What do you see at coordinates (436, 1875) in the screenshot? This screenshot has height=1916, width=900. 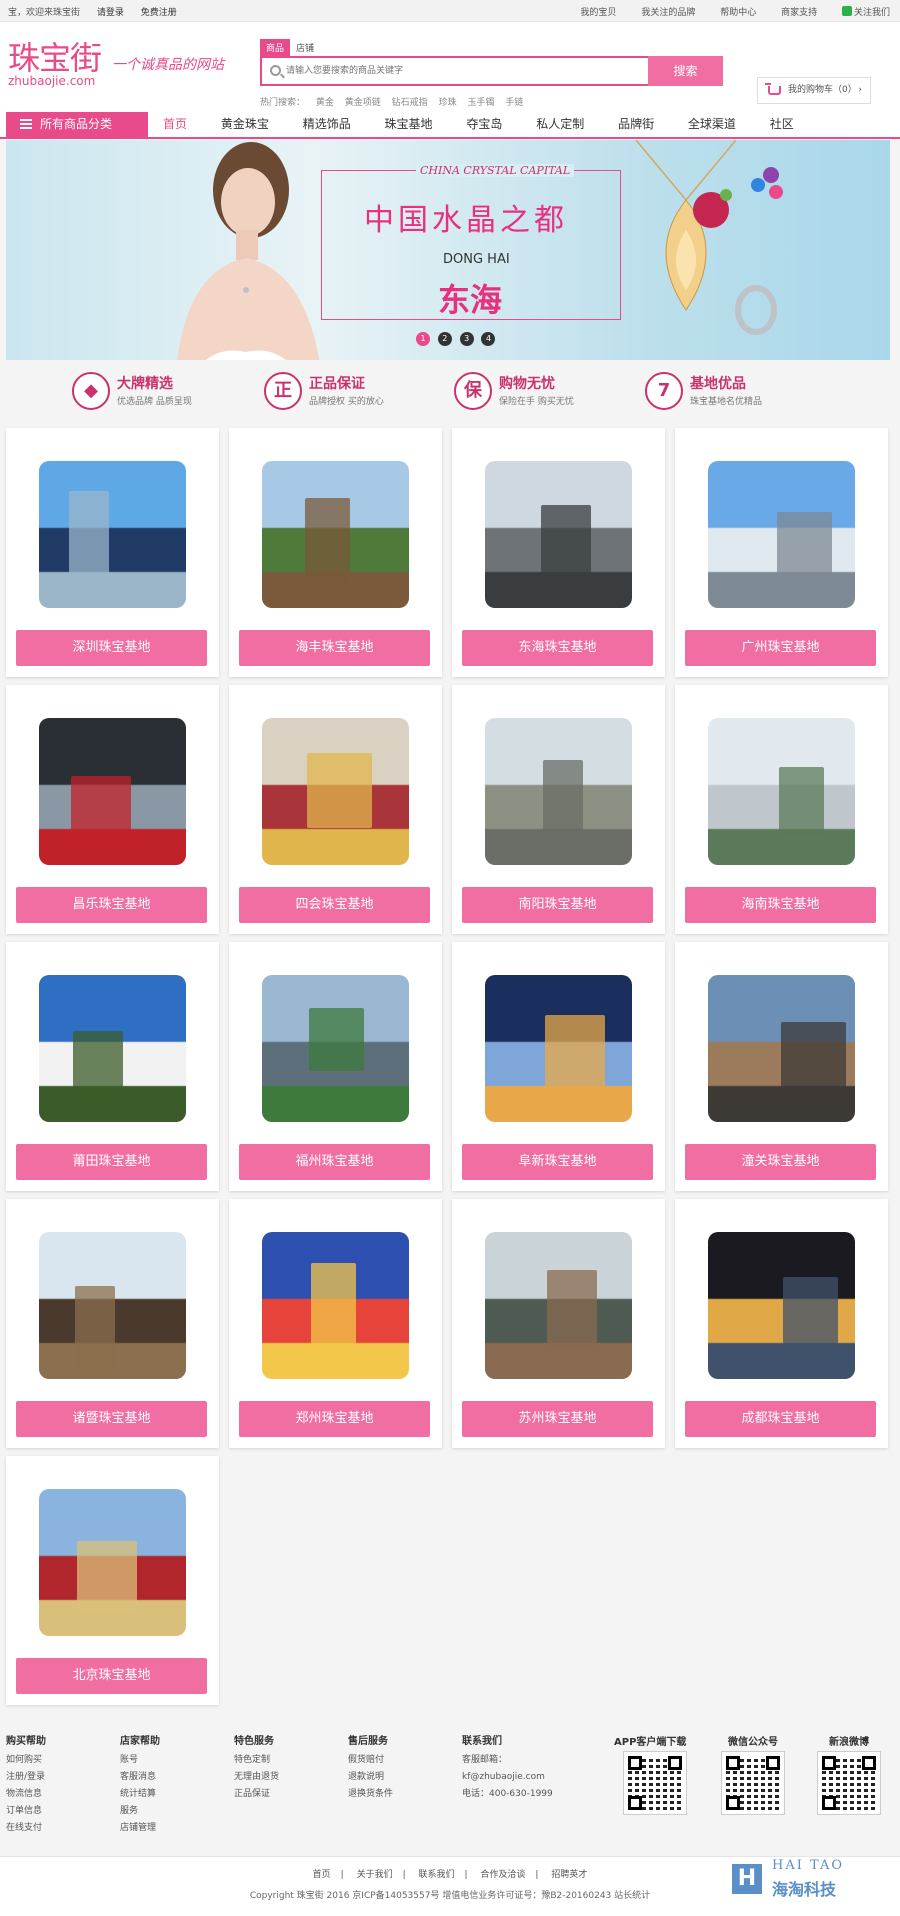 I see `bottom-link-contact: 联系我们` at bounding box center [436, 1875].